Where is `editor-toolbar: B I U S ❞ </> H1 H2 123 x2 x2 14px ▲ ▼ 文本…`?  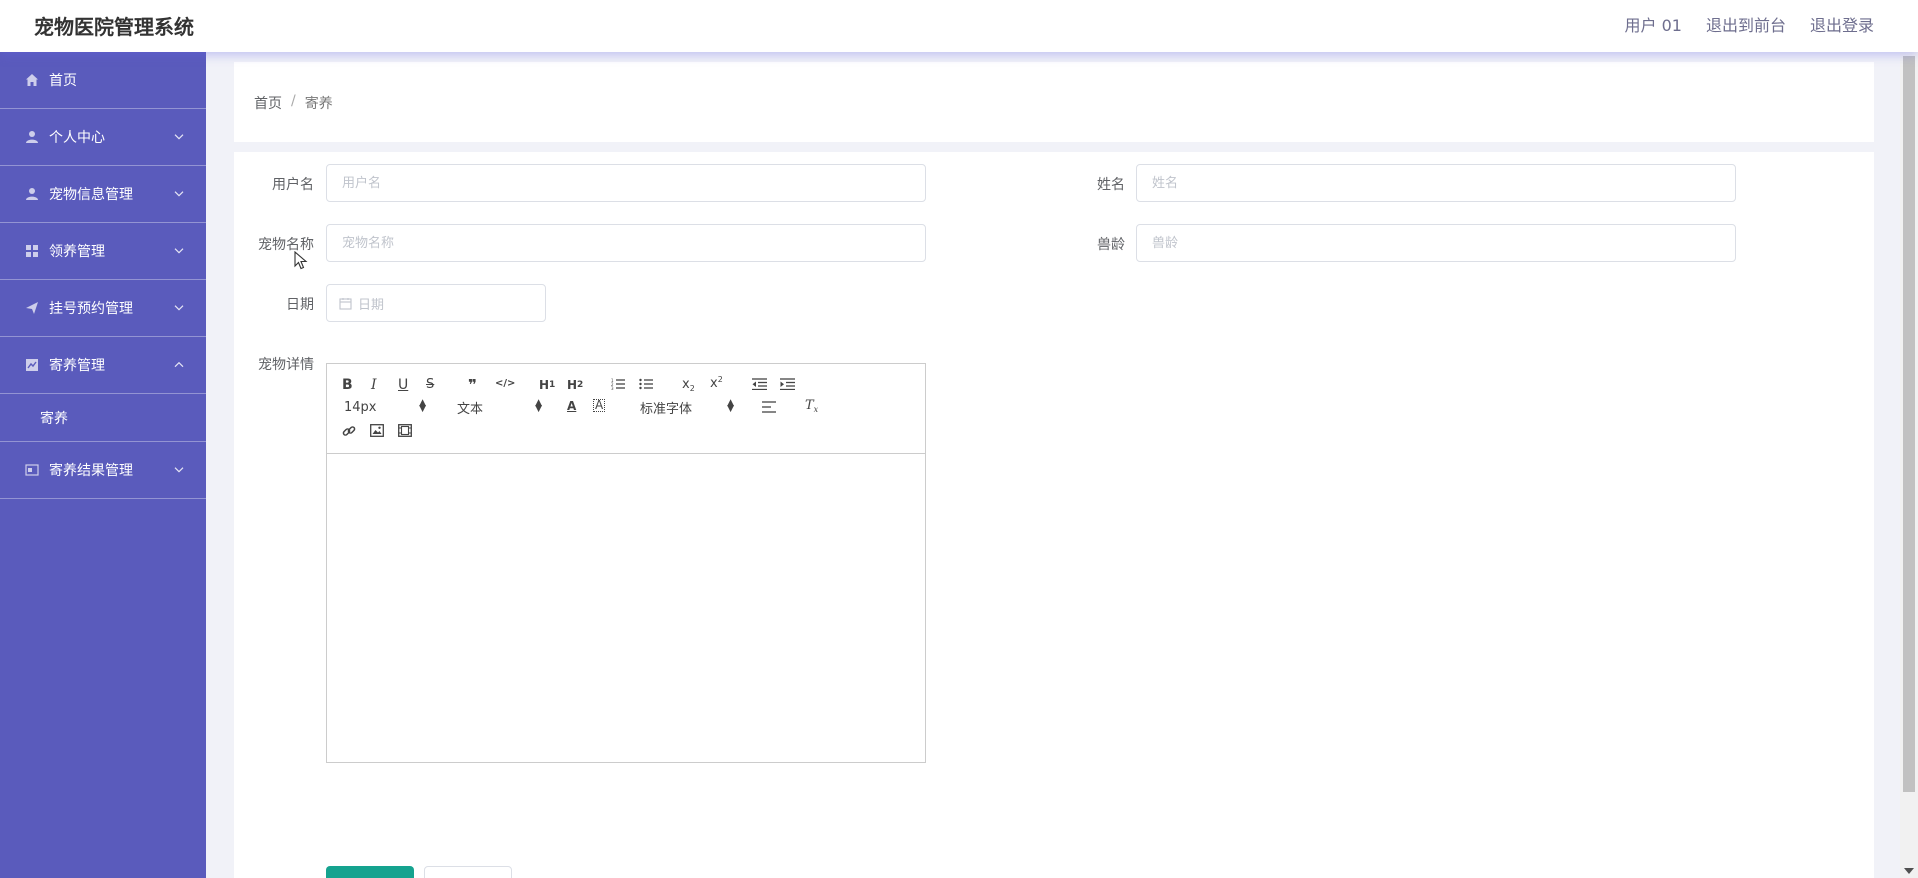
editor-toolbar: B I U S ❞ </> H1 H2 123 x2 x2 14px ▲ ▼ 文本… is located at coordinates (626, 409).